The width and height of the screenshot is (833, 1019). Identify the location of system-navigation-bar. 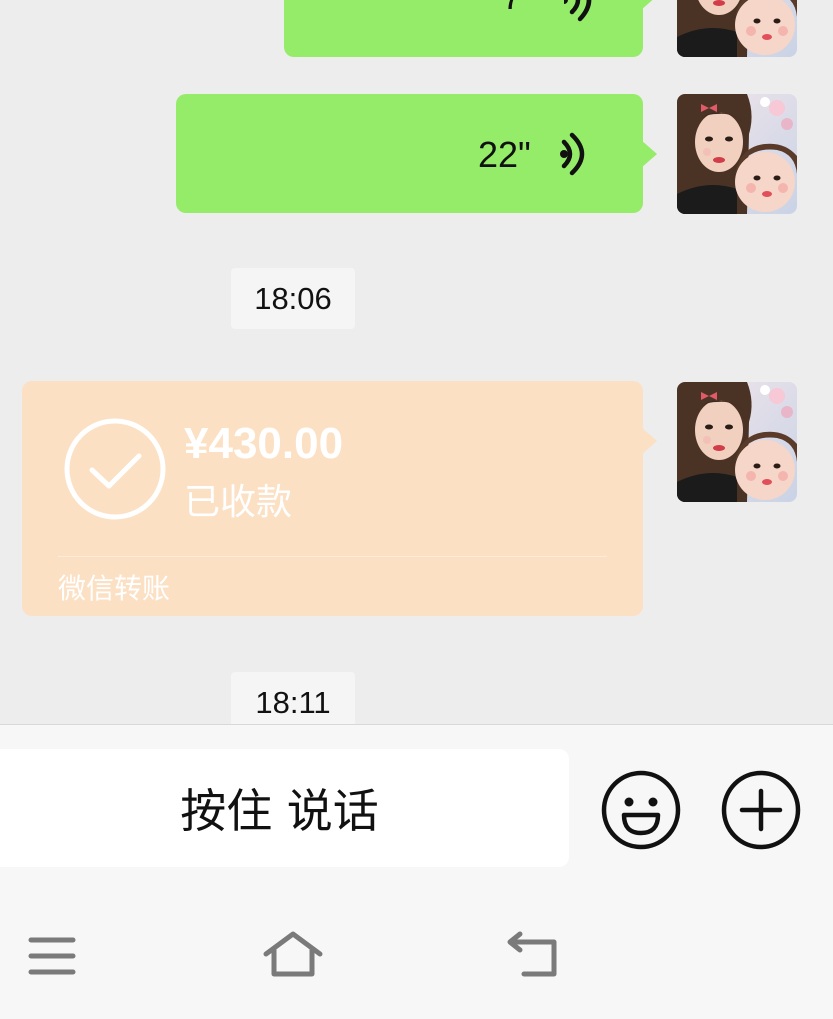
(416, 949).